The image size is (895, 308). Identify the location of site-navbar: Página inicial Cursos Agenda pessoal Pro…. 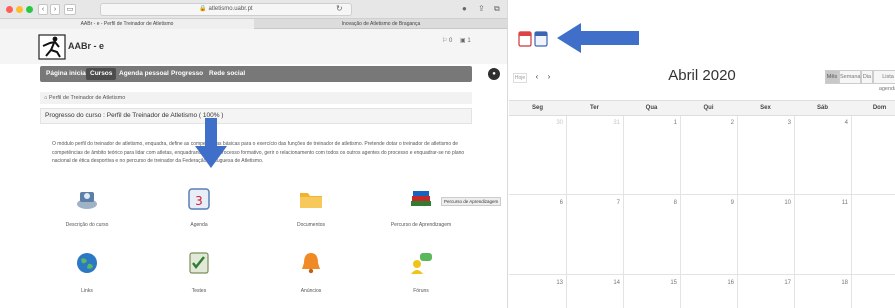
(270, 74).